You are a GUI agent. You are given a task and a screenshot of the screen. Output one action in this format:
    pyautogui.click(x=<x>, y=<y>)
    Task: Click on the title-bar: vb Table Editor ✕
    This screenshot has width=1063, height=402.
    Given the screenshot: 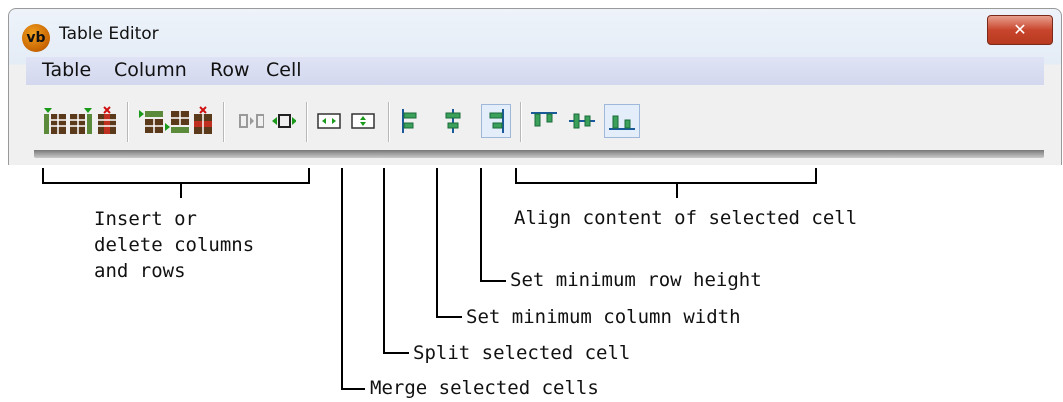 What is the action you would take?
    pyautogui.click(x=535, y=35)
    